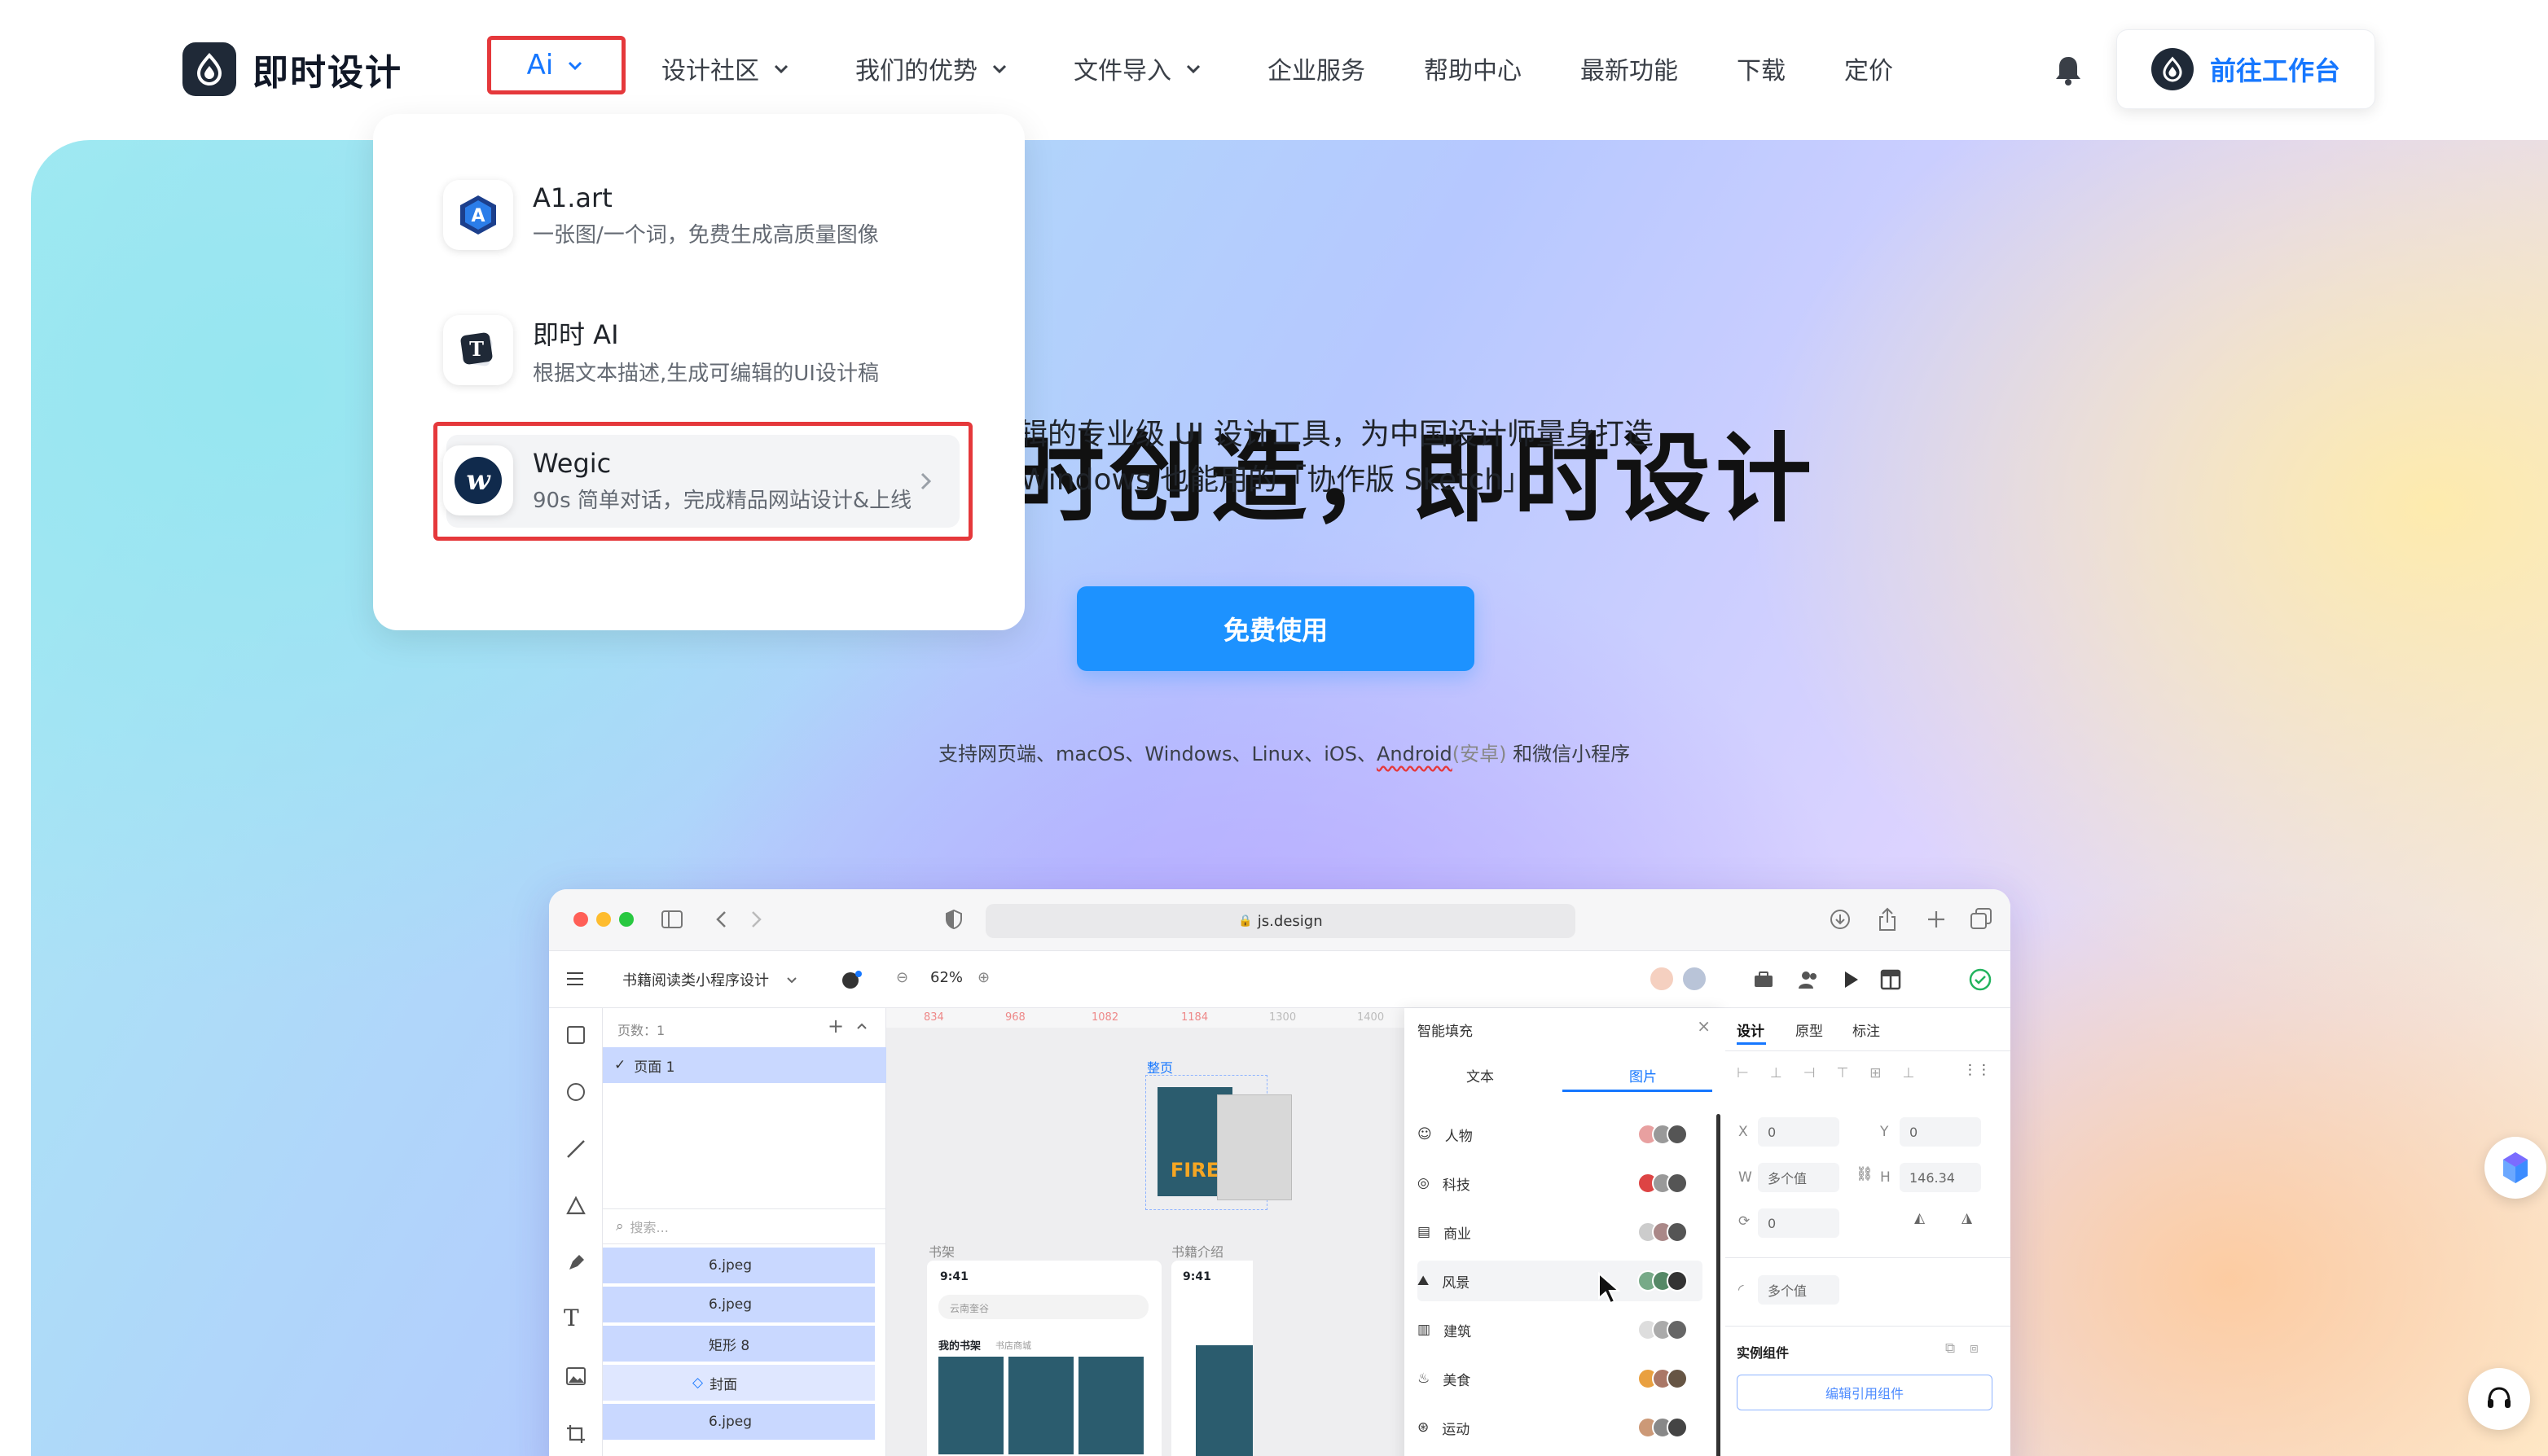 This screenshot has height=1456, width=2548. What do you see at coordinates (1559, 1134) in the screenshot?
I see `fill-category-people: ☺ 人物` at bounding box center [1559, 1134].